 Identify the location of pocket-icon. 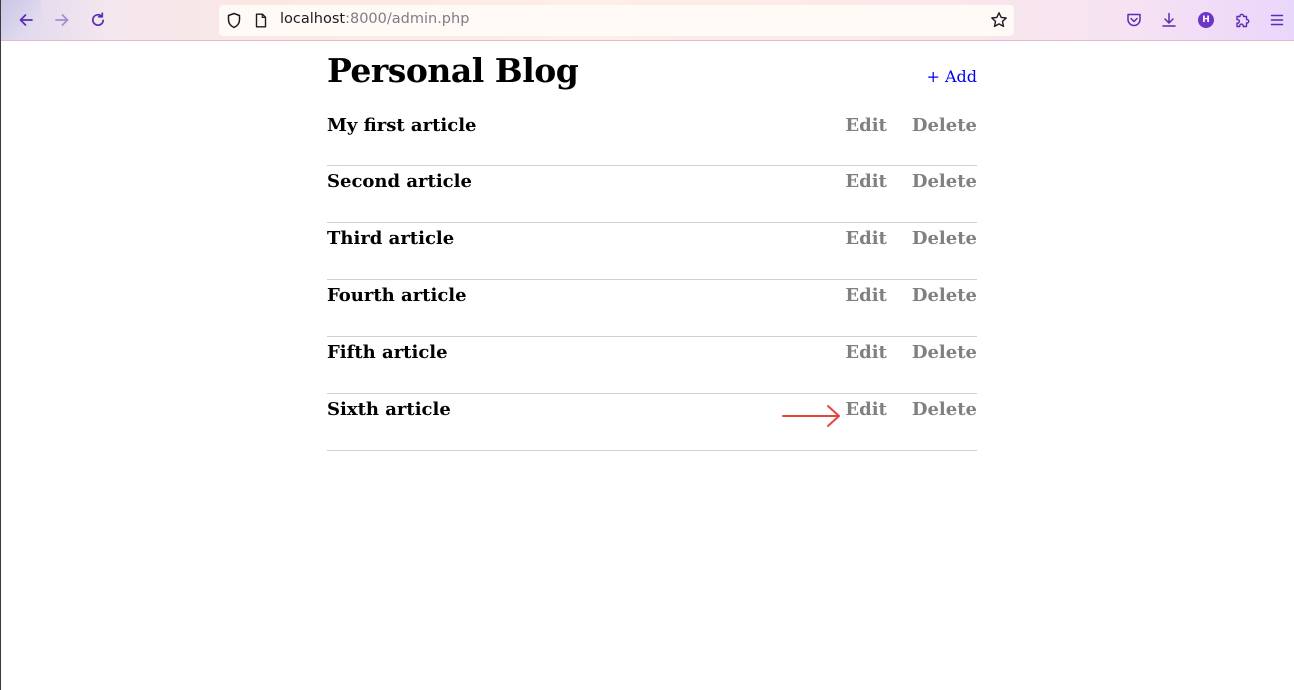
(1134, 20).